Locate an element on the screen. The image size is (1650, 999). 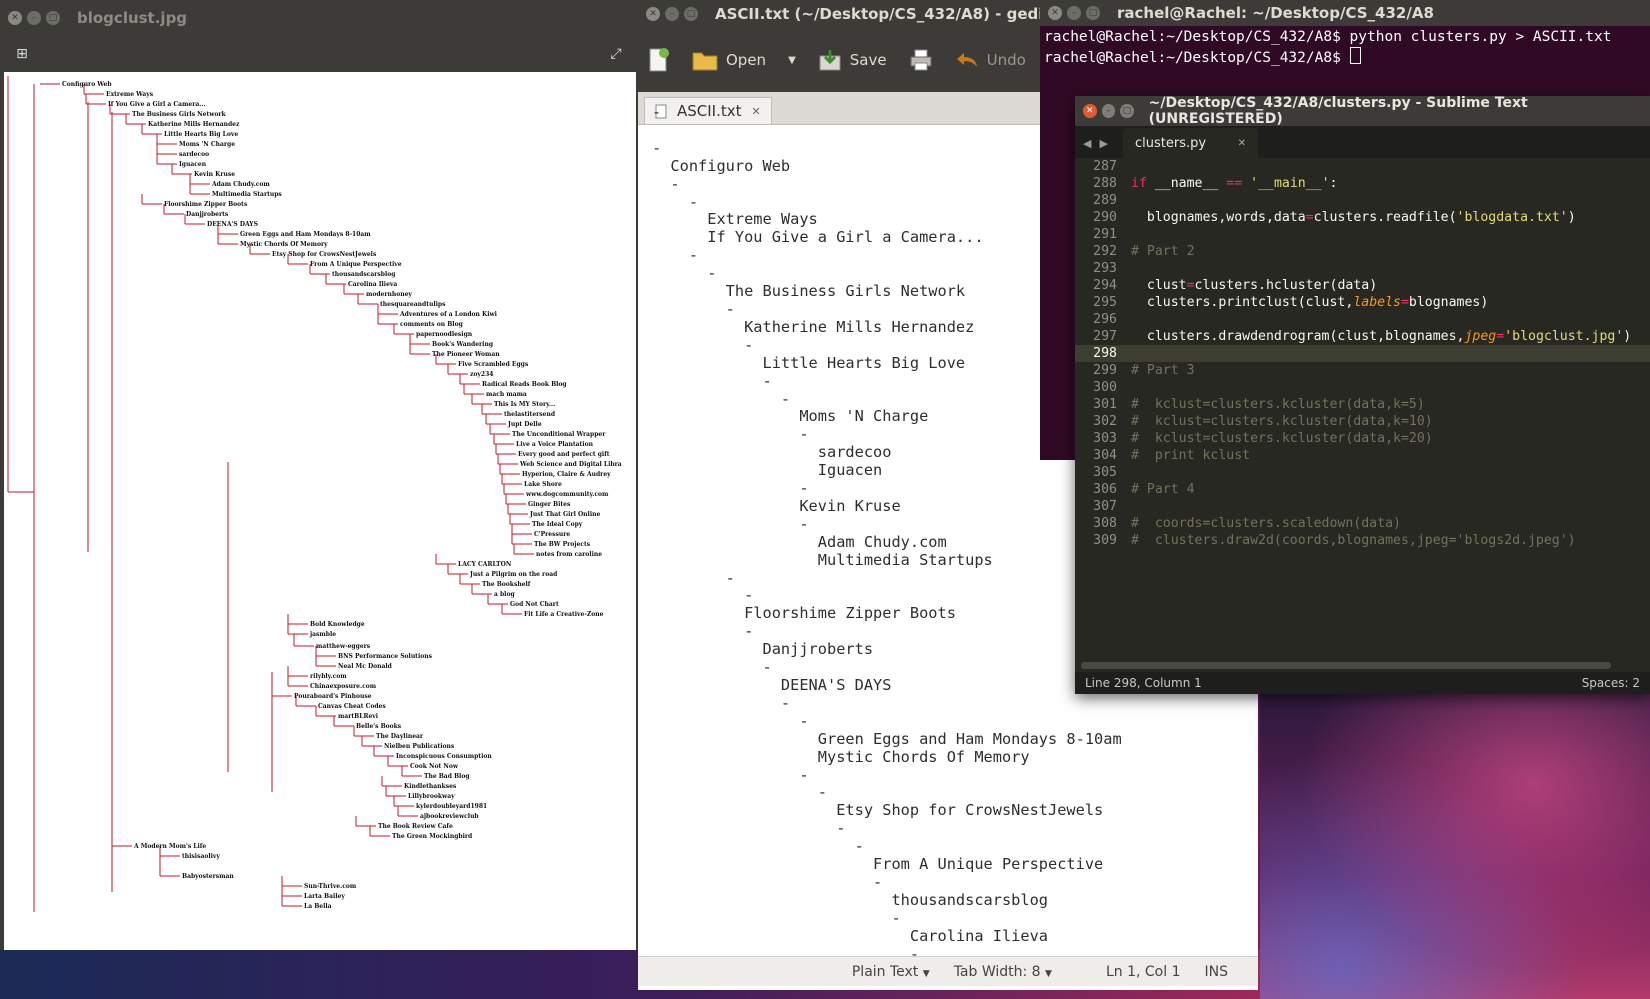
text-line: DEENA'S DAYS is located at coordinates (836, 685).